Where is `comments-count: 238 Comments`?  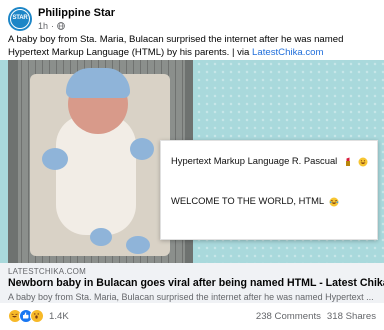
comments-count: 238 Comments is located at coordinates (288, 316).